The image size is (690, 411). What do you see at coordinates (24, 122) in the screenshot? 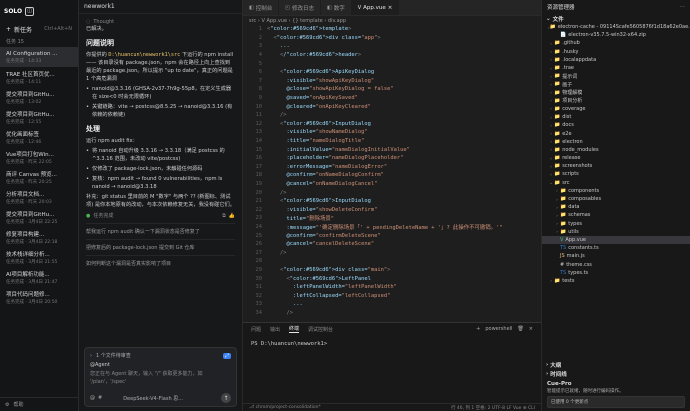
I see `task-status: 任务完成 · 12:55` at bounding box center [24, 122].